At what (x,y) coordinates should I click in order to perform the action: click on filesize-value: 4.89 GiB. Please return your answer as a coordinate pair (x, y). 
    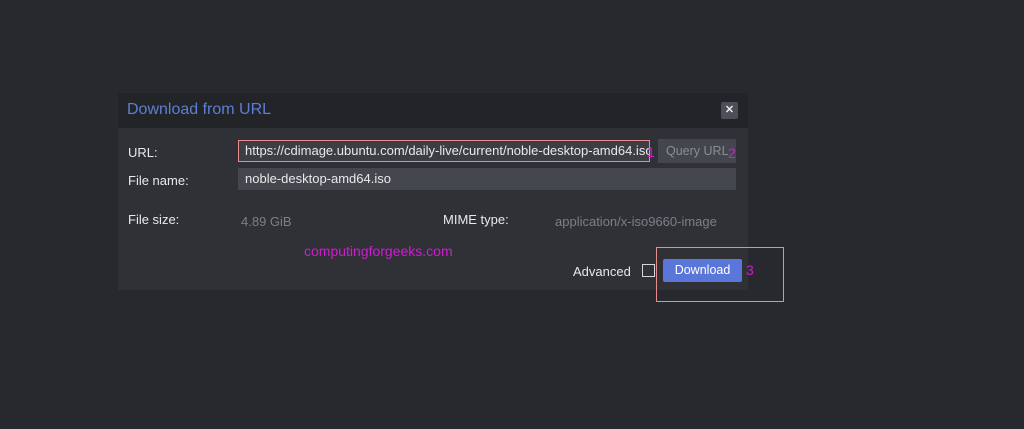
    Looking at the image, I should click on (266, 221).